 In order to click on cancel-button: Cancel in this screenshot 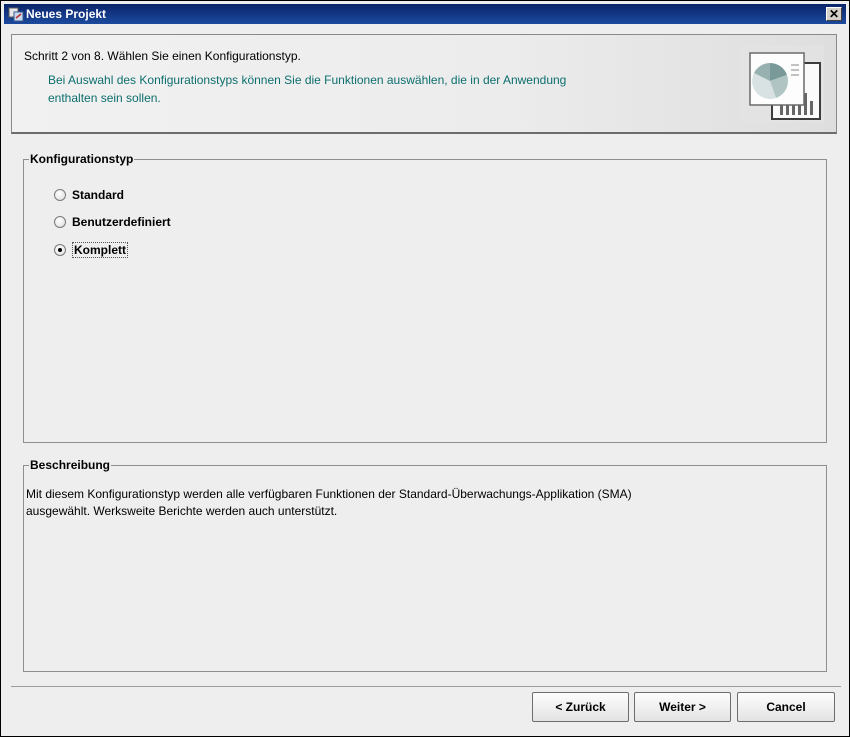, I will do `click(786, 707)`.